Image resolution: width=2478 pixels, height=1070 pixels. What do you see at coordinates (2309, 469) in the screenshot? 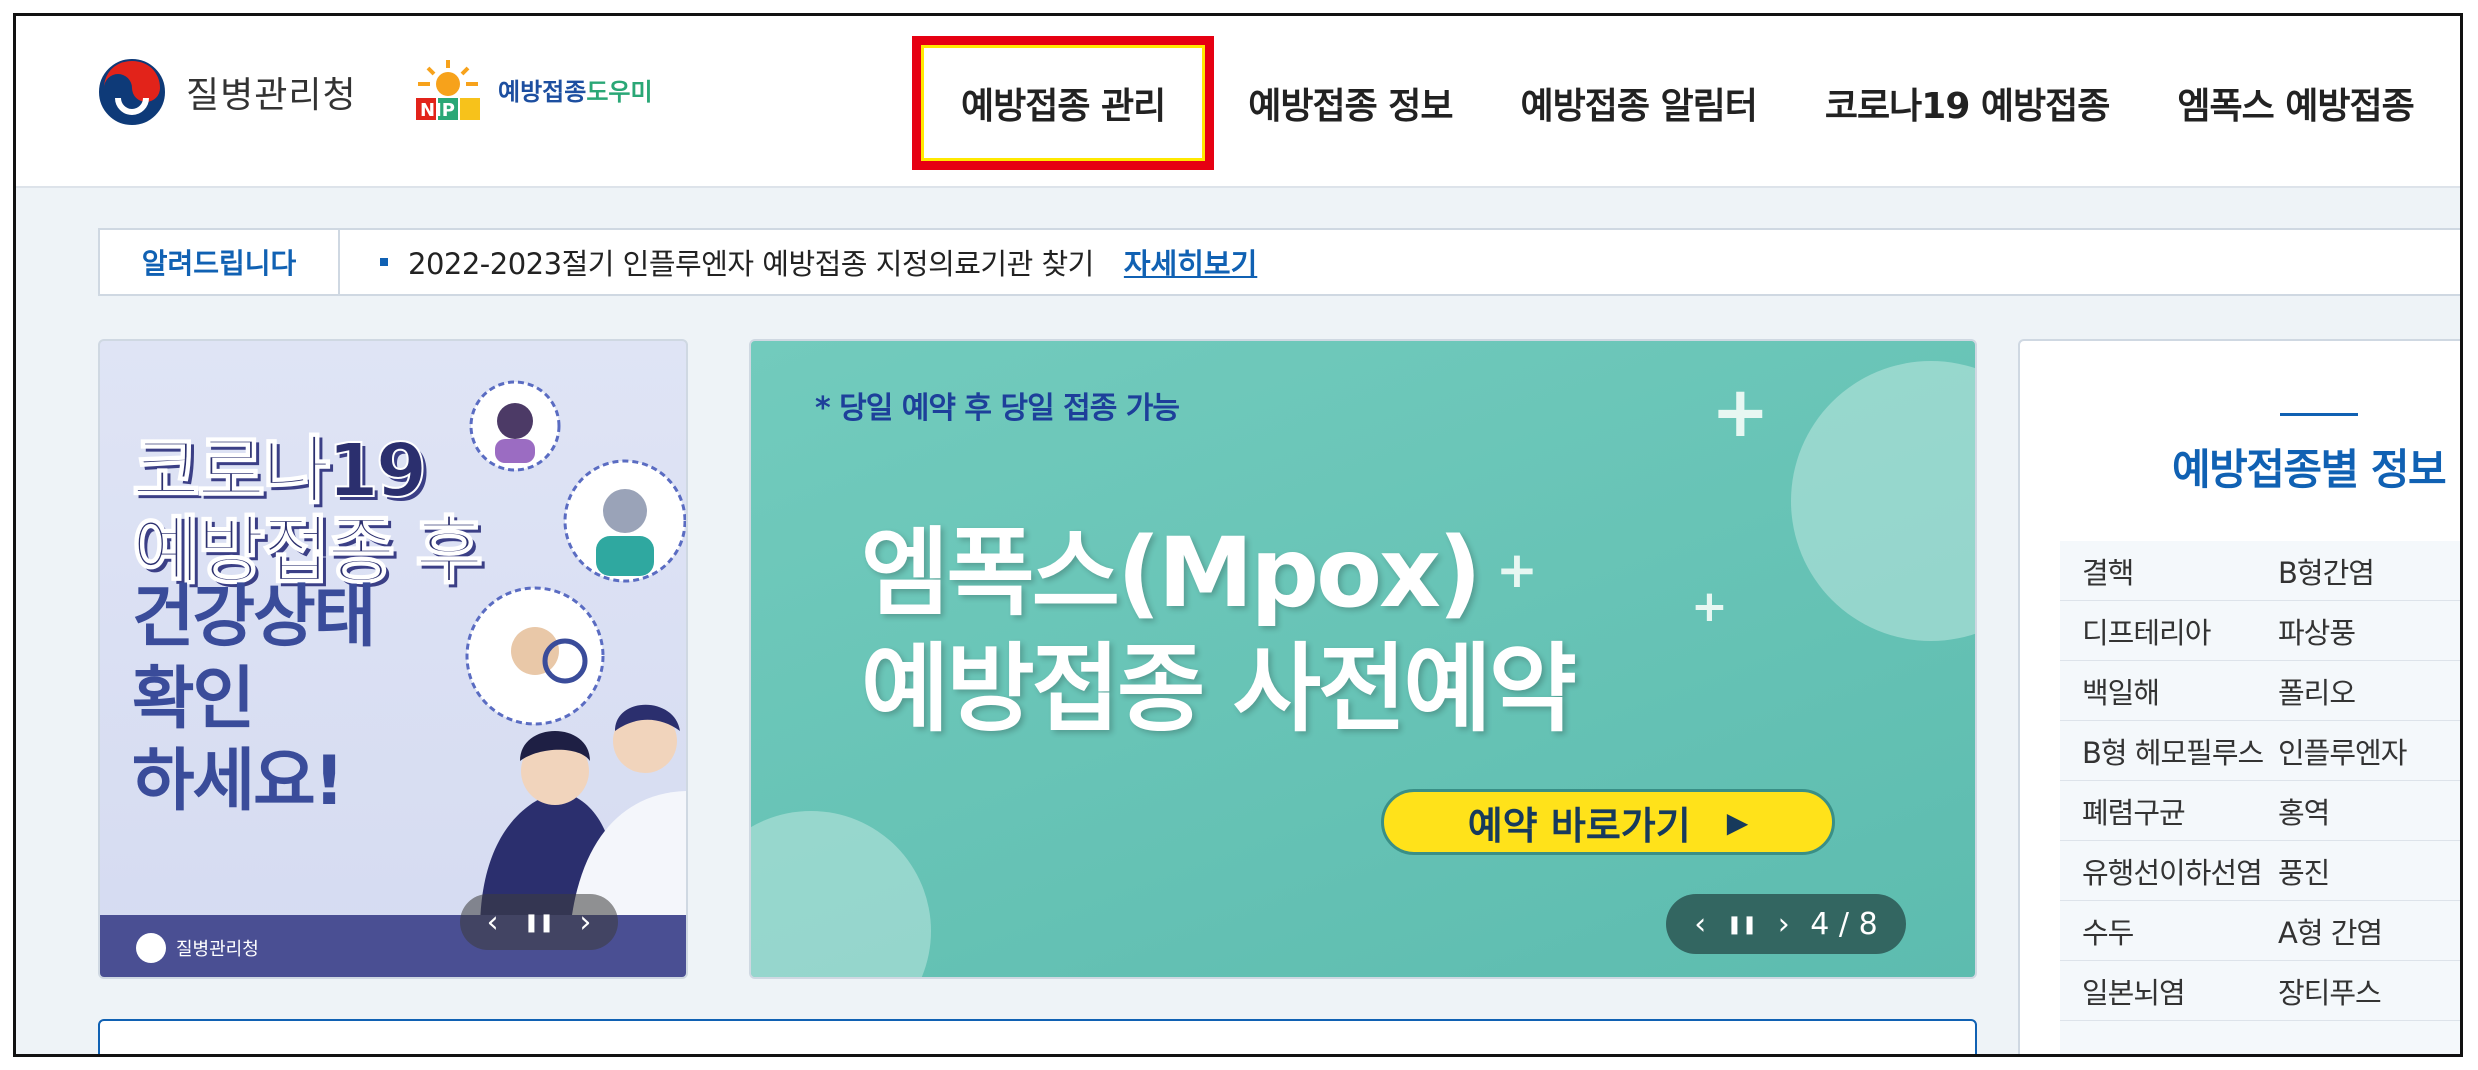
I see `vaccine-info-title: 예방접종별 정보` at bounding box center [2309, 469].